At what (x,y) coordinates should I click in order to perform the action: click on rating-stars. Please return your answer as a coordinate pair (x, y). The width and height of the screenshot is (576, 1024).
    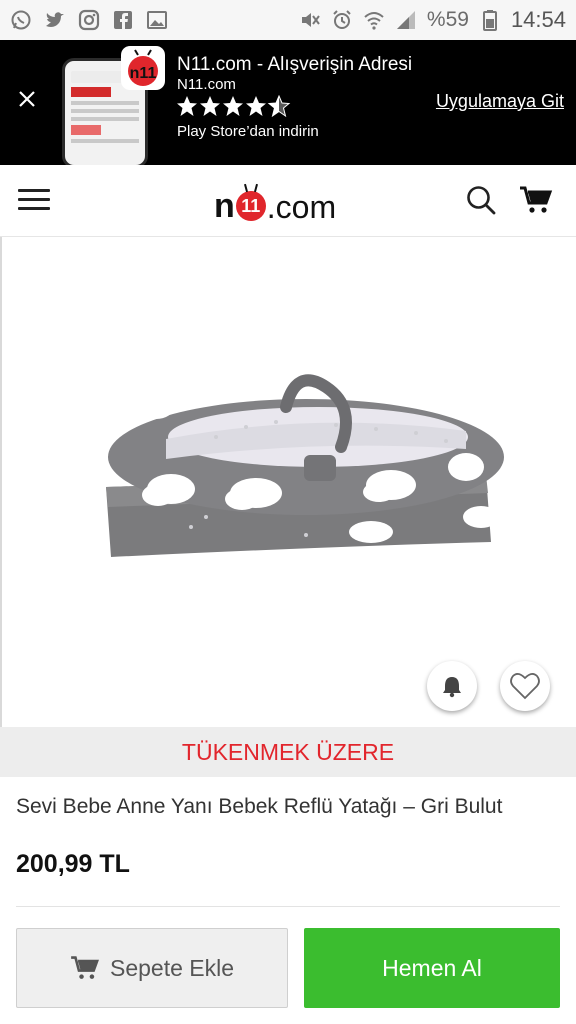
    Looking at the image, I should click on (234, 107).